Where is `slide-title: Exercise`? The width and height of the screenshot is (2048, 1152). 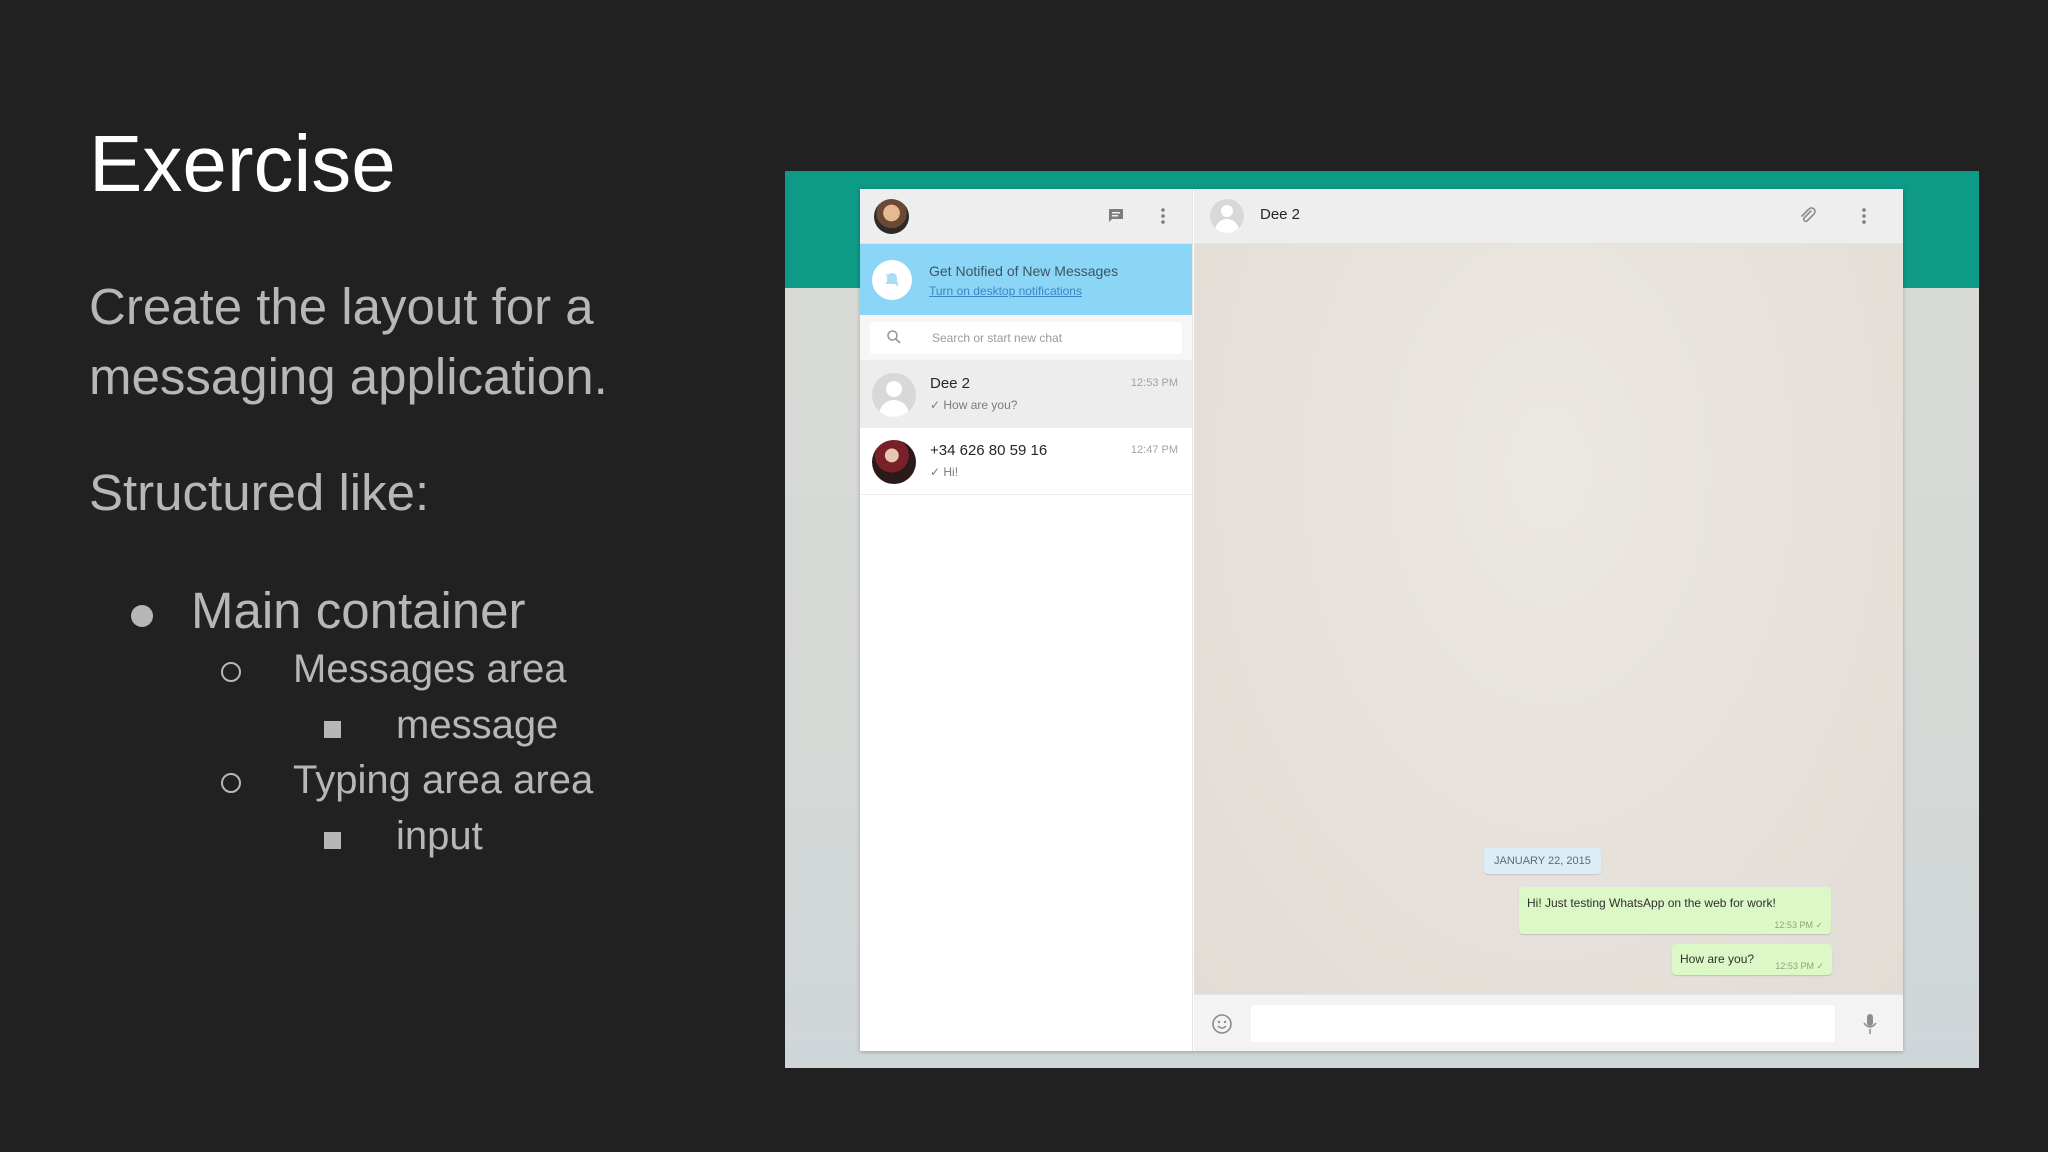
slide-title: Exercise is located at coordinates (242, 163).